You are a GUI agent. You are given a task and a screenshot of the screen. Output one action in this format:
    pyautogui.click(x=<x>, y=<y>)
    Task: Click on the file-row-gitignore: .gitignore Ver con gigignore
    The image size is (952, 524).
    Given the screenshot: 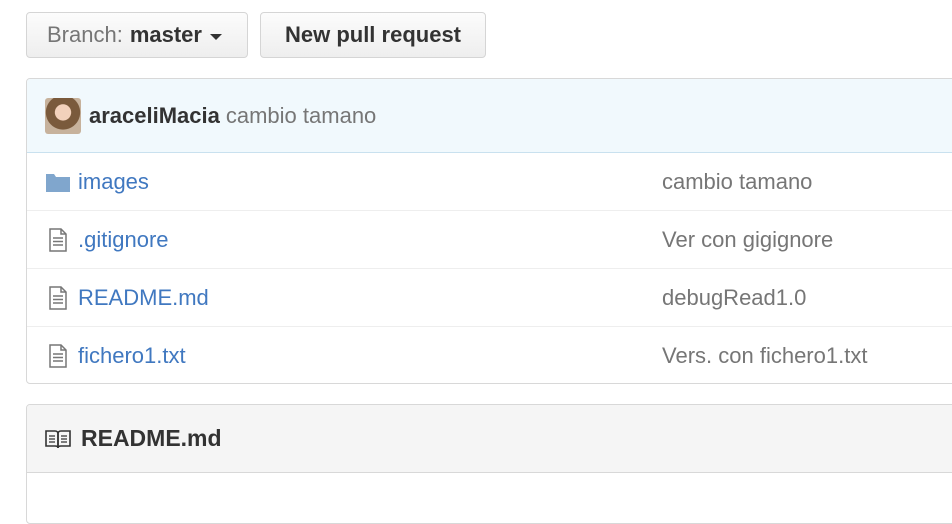 What is the action you would take?
    pyautogui.click(x=489, y=240)
    